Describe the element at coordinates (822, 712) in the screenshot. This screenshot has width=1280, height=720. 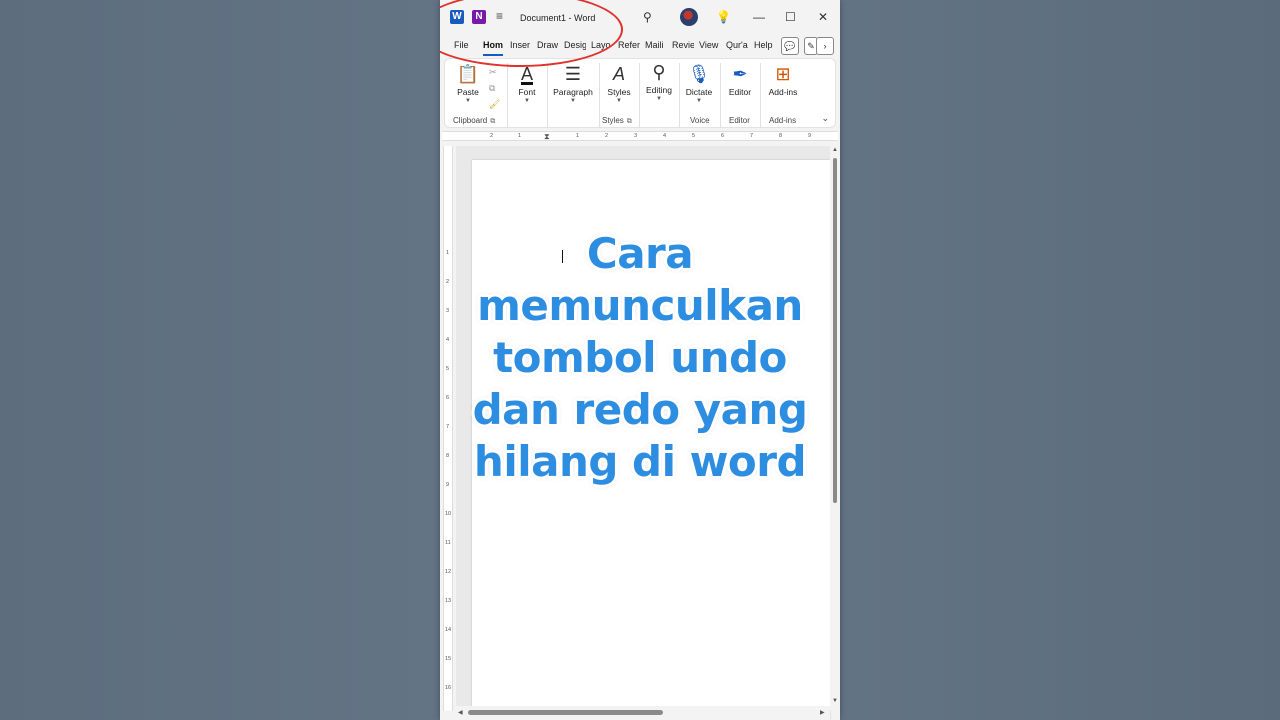
I see `scroll-right-icon: ▶` at that location.